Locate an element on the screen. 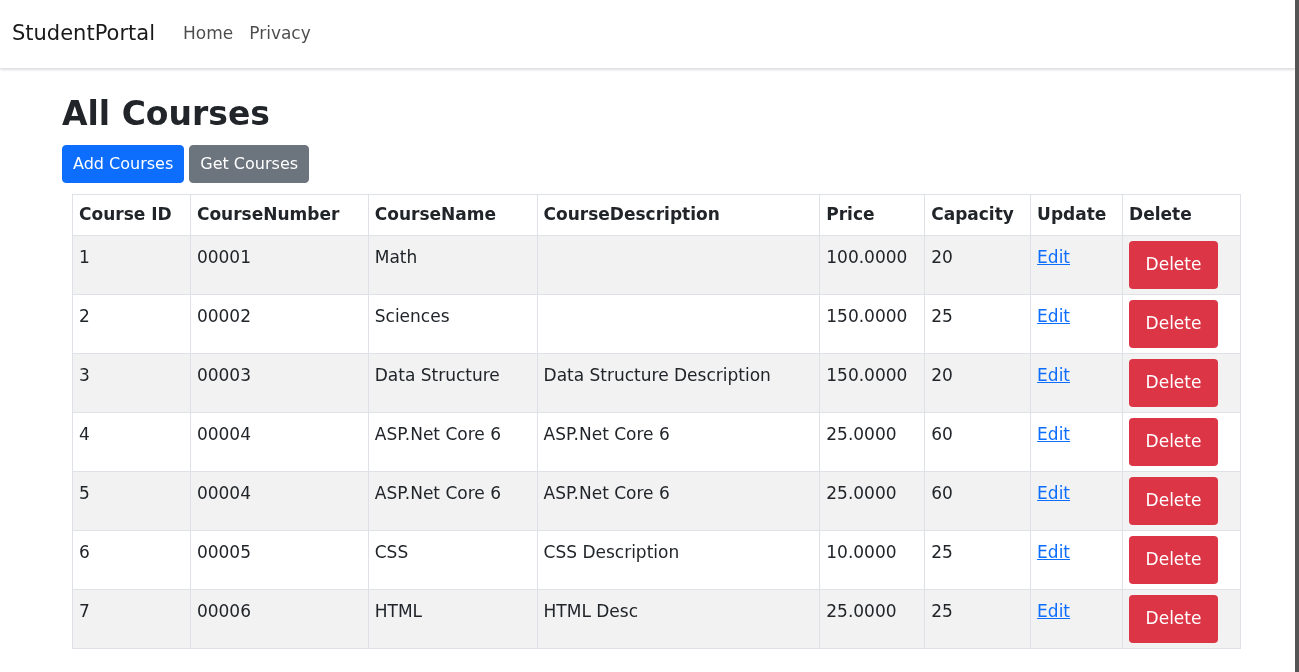 This screenshot has width=1299, height=672. add-button: Add Courses is located at coordinates (123, 164).